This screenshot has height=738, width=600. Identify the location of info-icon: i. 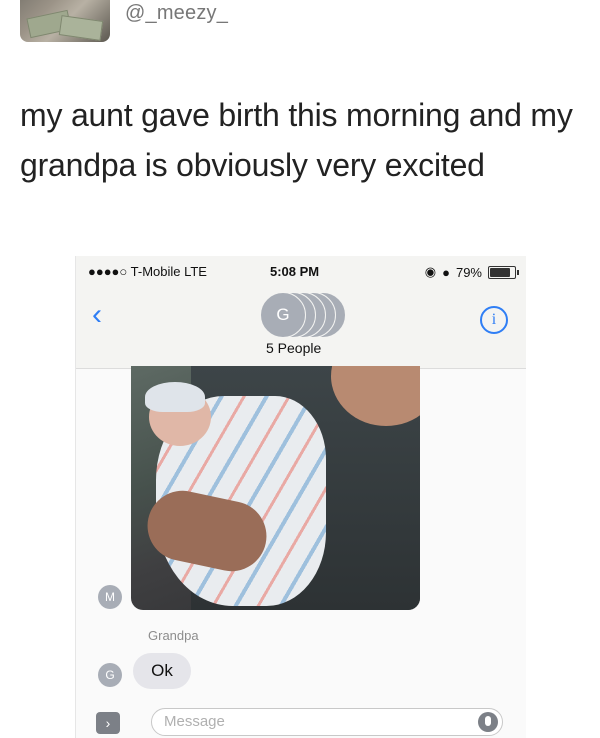
(494, 320).